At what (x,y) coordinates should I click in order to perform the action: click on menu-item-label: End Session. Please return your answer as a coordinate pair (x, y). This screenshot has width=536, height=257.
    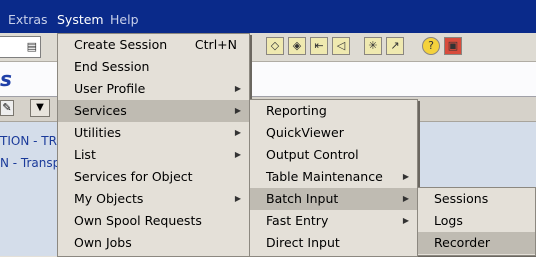
    Looking at the image, I should click on (112, 66).